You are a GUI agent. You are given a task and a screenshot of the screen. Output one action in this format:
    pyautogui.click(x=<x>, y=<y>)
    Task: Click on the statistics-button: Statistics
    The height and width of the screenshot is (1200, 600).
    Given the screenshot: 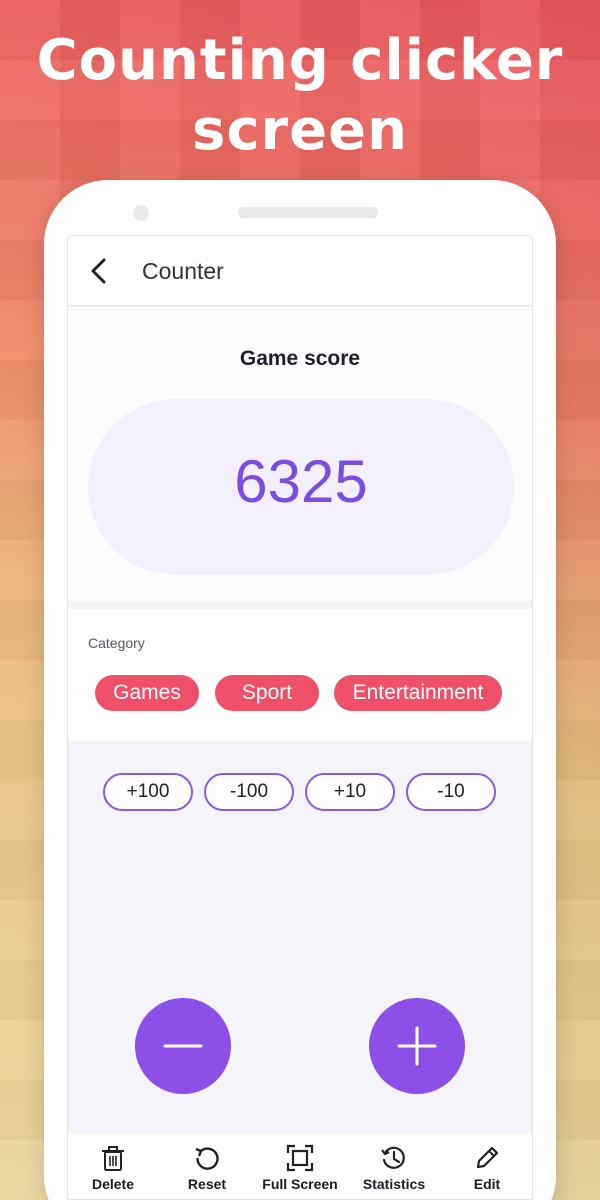 What is the action you would take?
    pyautogui.click(x=394, y=1168)
    